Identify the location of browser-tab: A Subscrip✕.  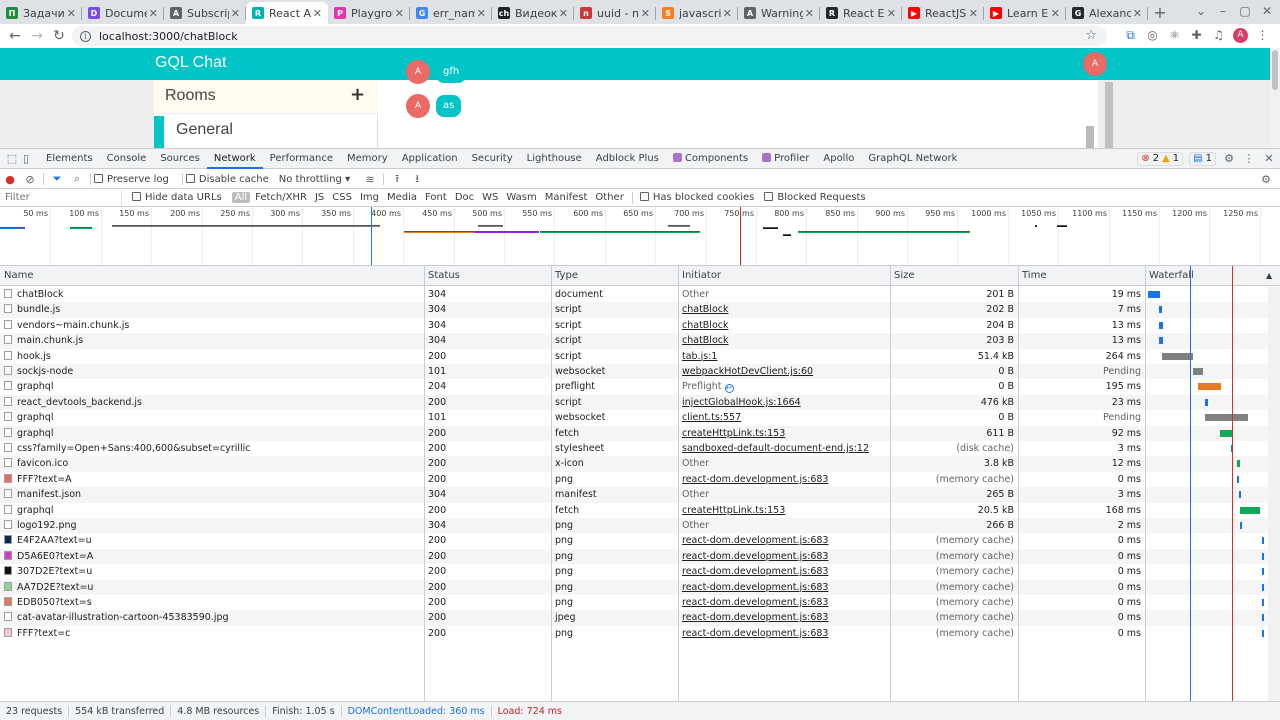
(205, 13).